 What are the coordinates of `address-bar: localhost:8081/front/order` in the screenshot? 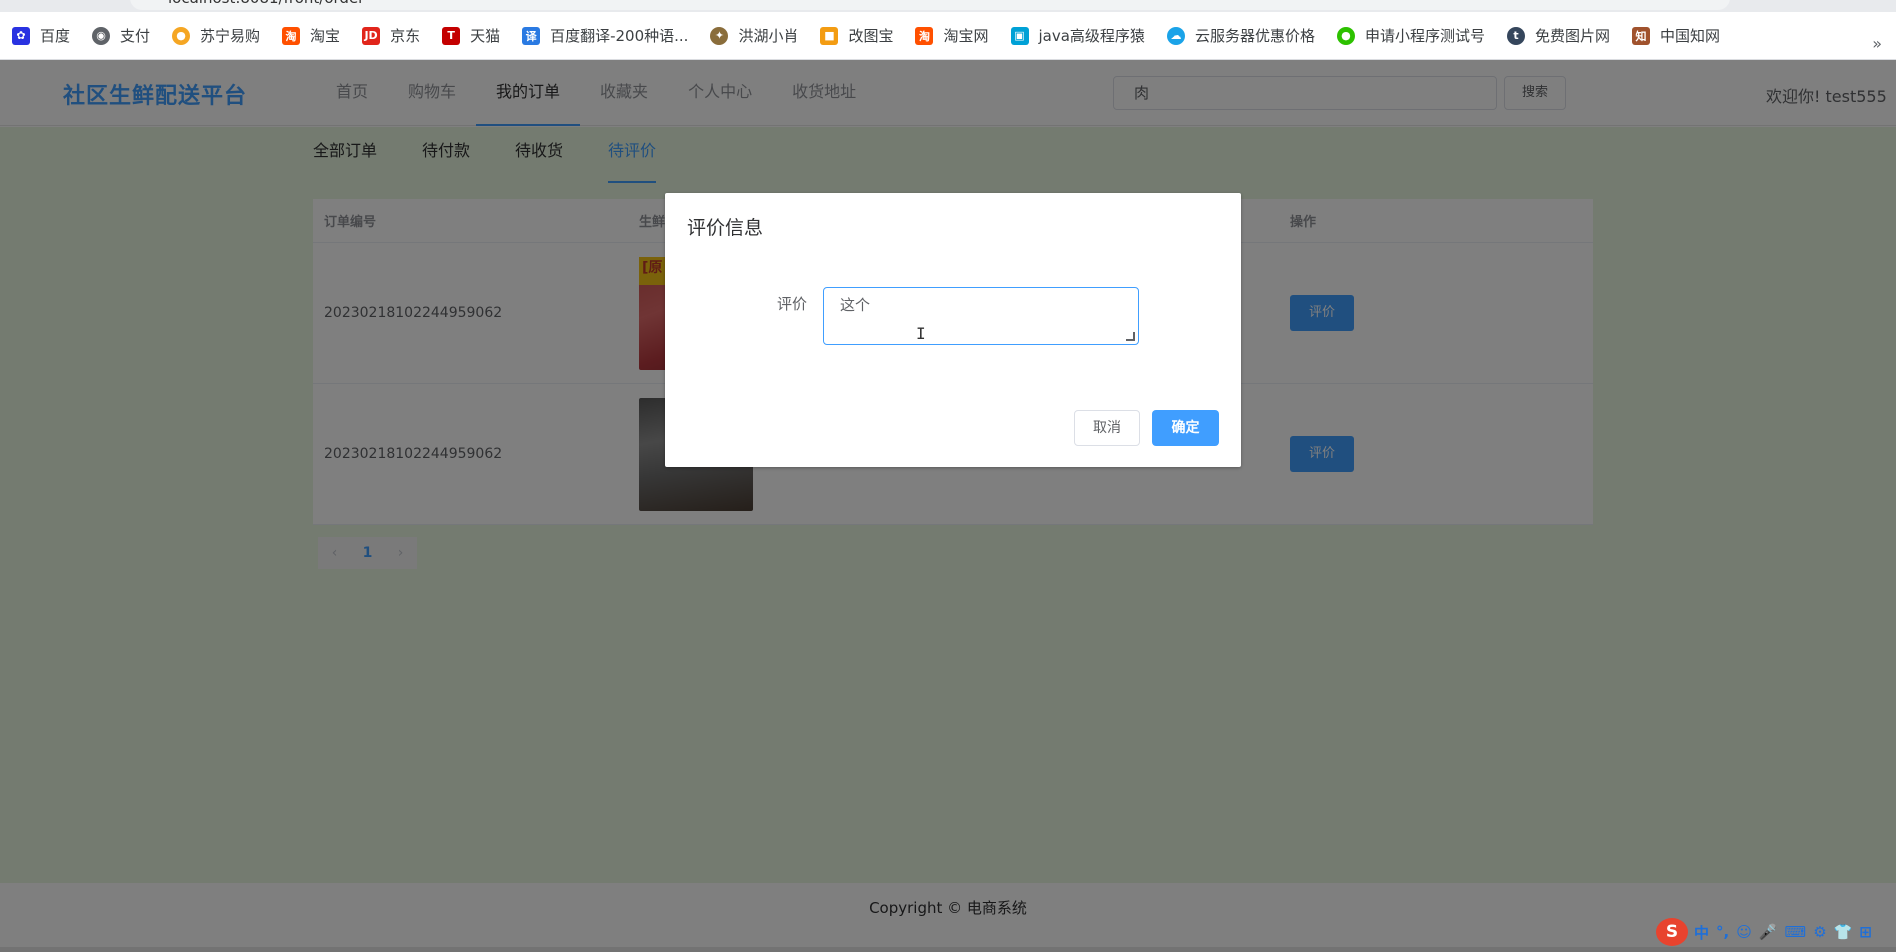 It's located at (930, 5).